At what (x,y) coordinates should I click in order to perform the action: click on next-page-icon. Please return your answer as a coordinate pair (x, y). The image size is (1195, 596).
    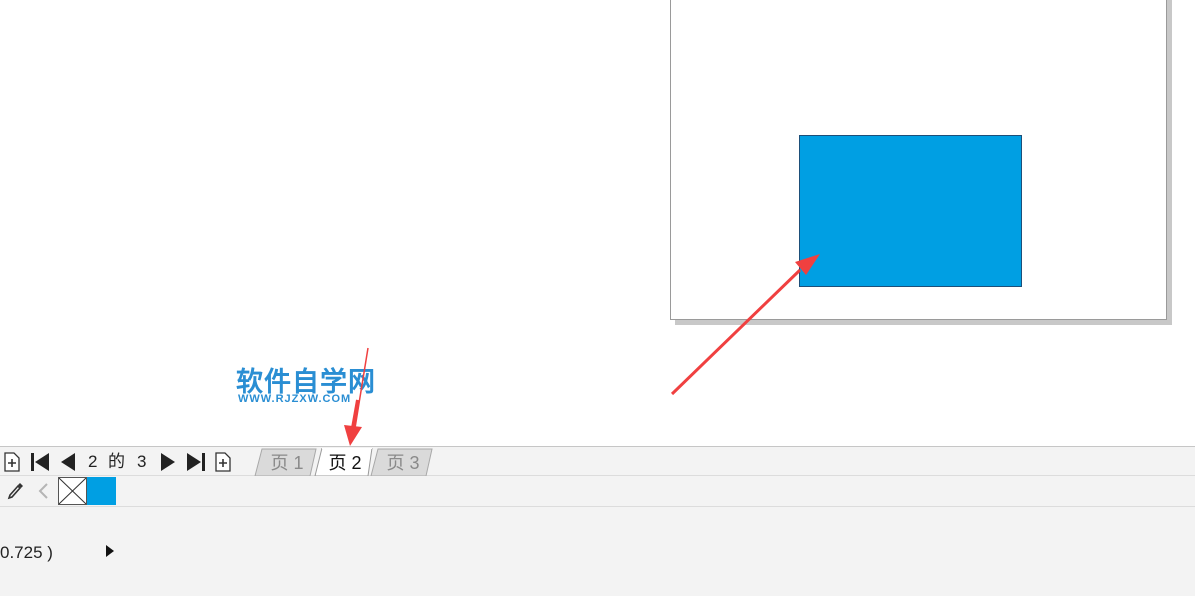
    Looking at the image, I should click on (168, 462).